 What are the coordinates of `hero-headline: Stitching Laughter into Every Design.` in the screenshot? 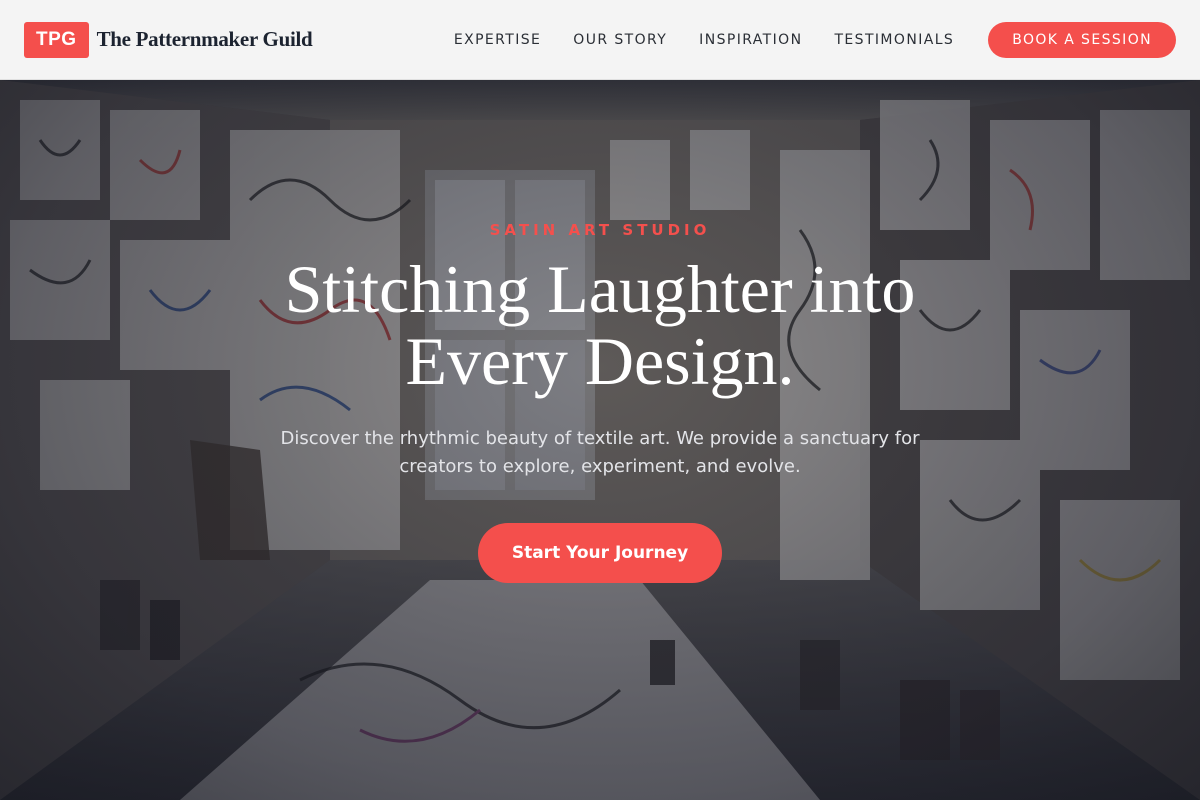 It's located at (600, 325).